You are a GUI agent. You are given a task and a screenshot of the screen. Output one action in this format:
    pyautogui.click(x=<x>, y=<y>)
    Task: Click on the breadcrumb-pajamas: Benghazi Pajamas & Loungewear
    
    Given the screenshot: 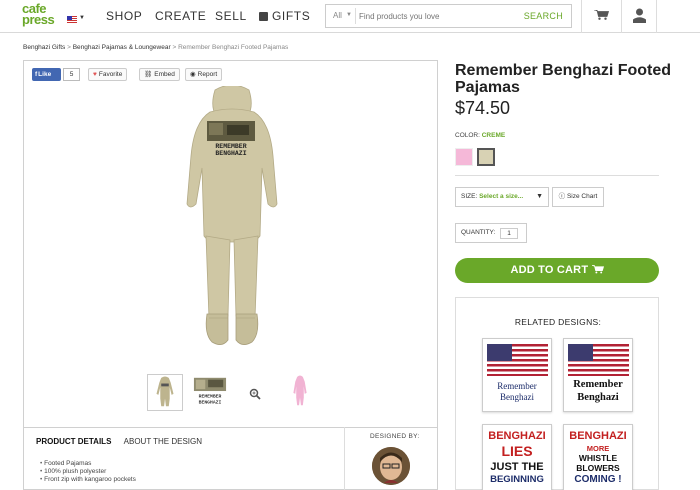 What is the action you would take?
    pyautogui.click(x=122, y=47)
    